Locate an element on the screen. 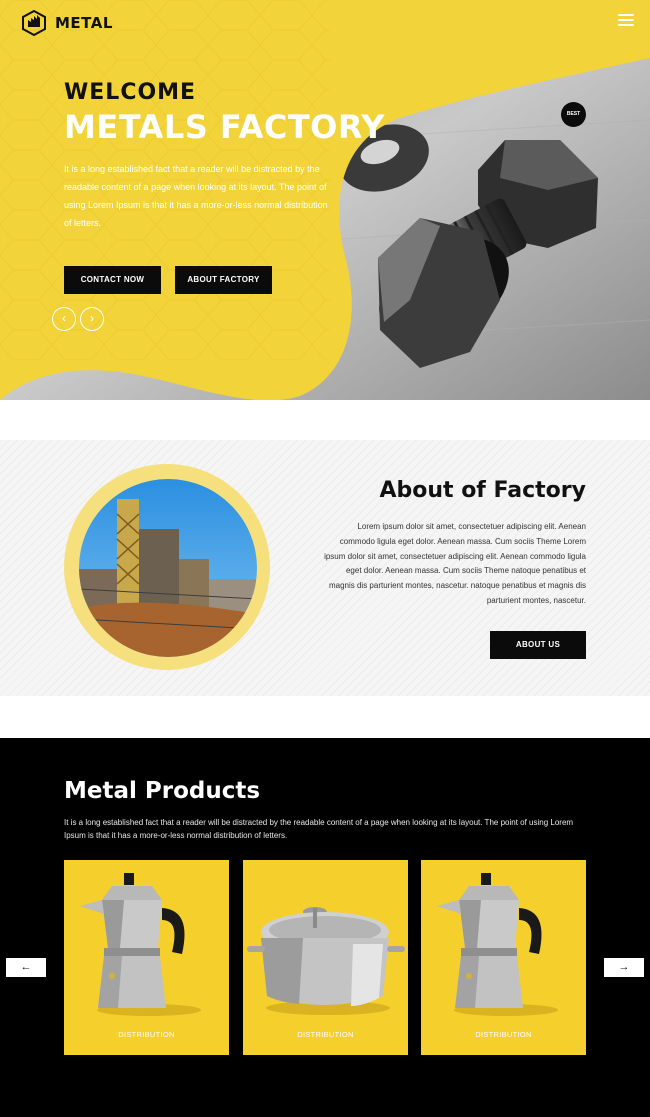  about-factory-button: ABOUT FACTORY is located at coordinates (223, 280).